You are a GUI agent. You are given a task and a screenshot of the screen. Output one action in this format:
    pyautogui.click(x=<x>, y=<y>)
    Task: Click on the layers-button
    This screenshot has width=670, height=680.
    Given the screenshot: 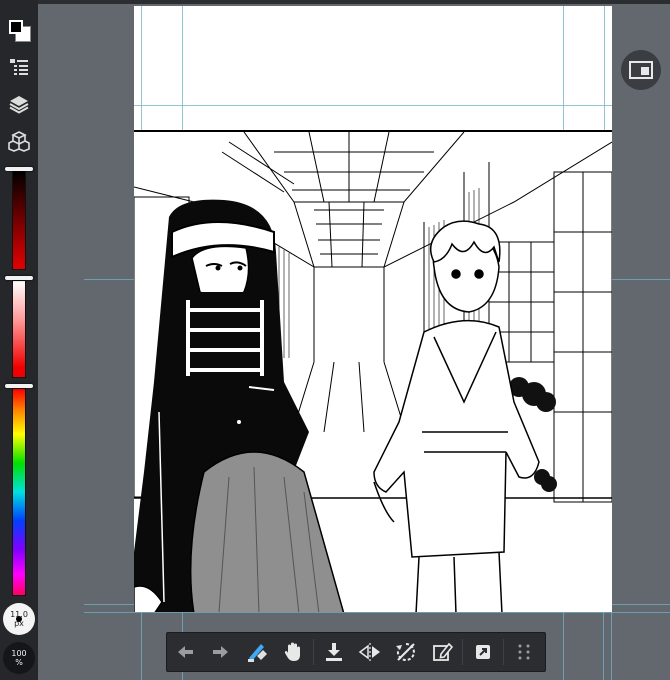 What is the action you would take?
    pyautogui.click(x=19, y=104)
    